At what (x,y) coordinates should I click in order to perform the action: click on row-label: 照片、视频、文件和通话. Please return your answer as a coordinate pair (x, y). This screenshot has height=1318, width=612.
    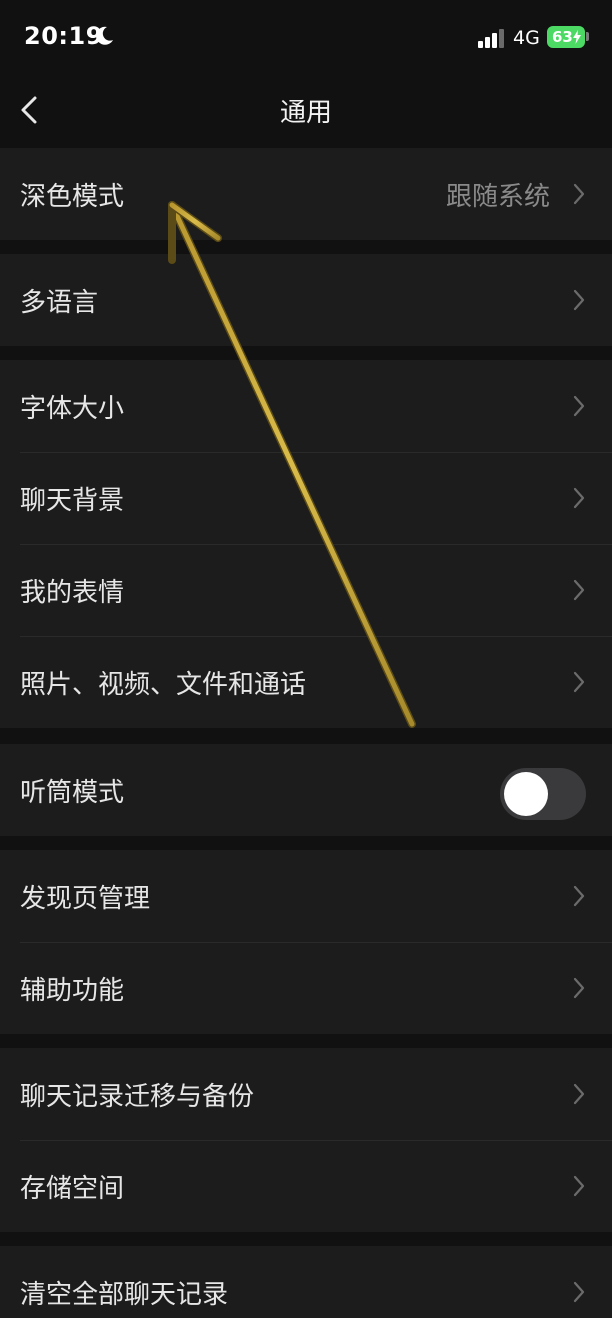
    Looking at the image, I should click on (163, 685).